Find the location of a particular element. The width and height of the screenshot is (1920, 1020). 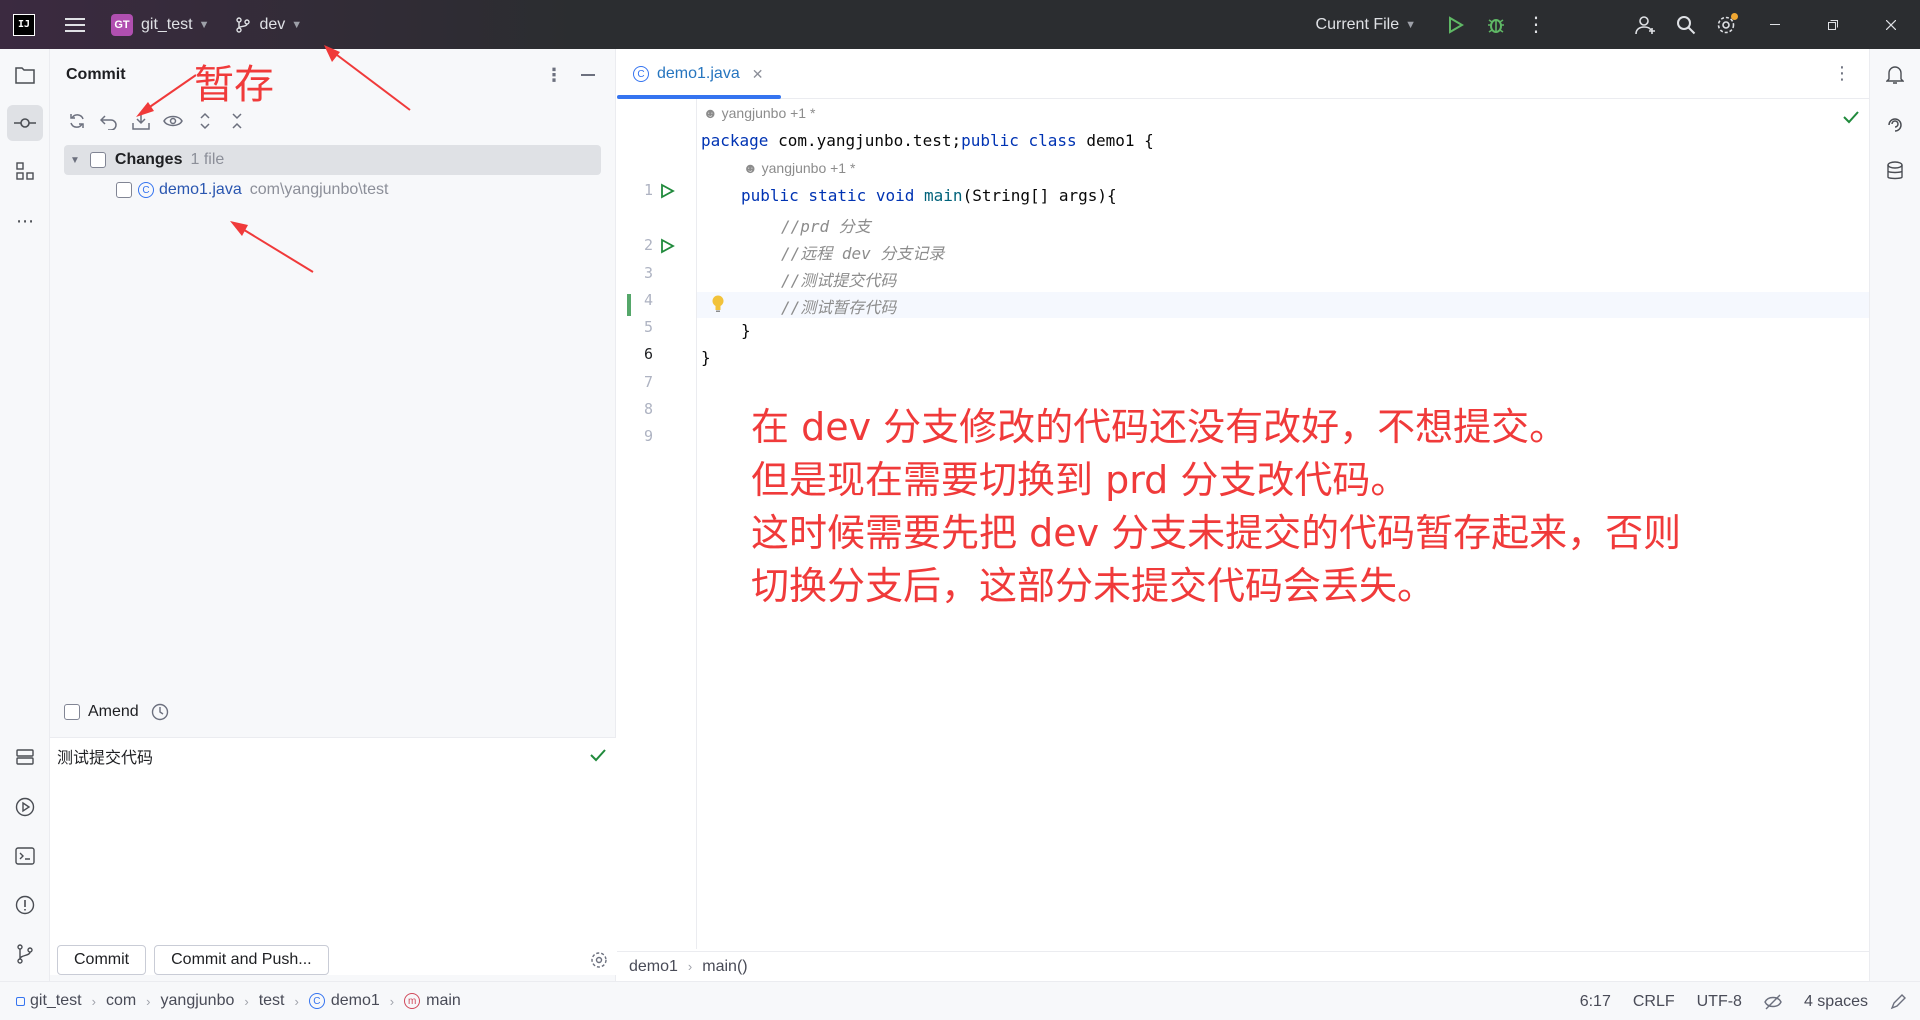

debug-icon is located at coordinates (1496, 25).